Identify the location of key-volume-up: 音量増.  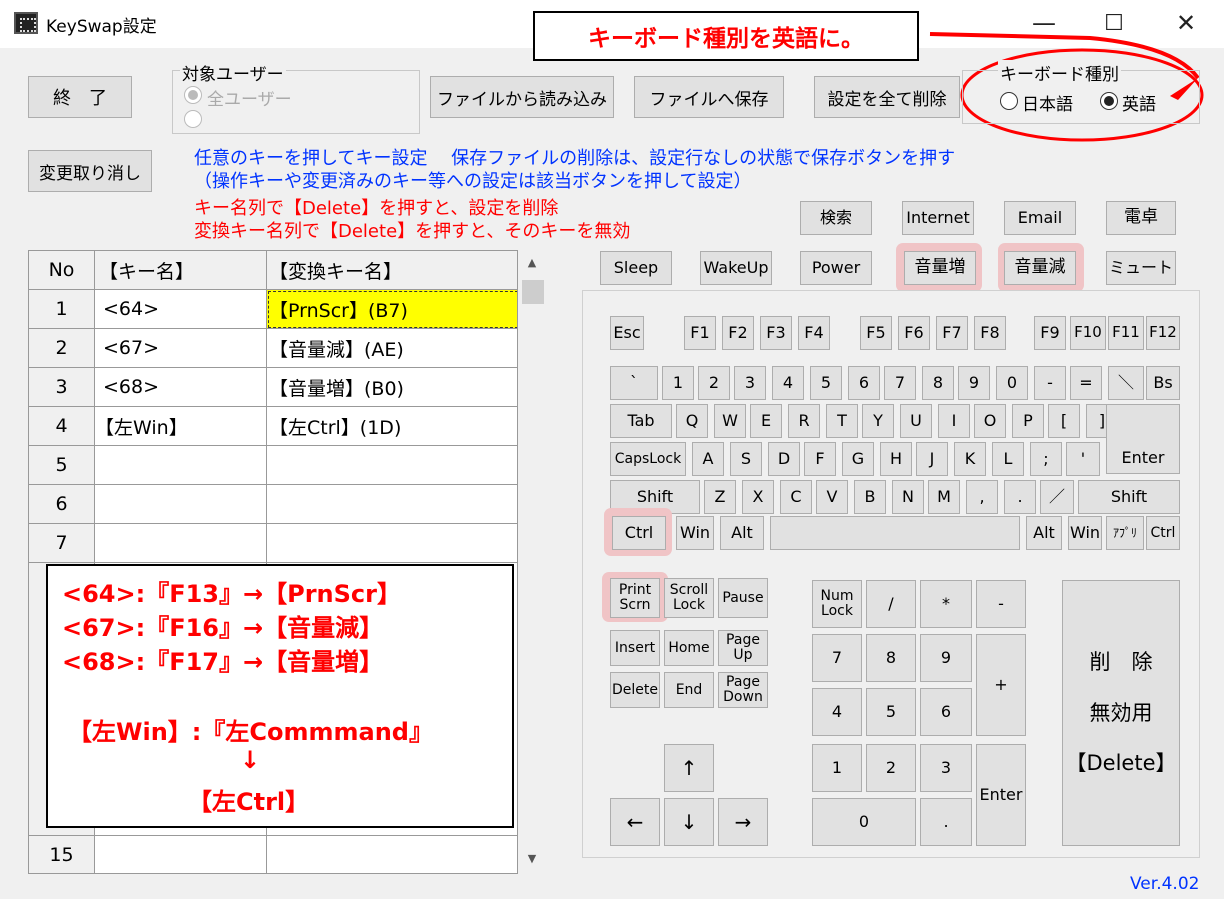
(940, 268).